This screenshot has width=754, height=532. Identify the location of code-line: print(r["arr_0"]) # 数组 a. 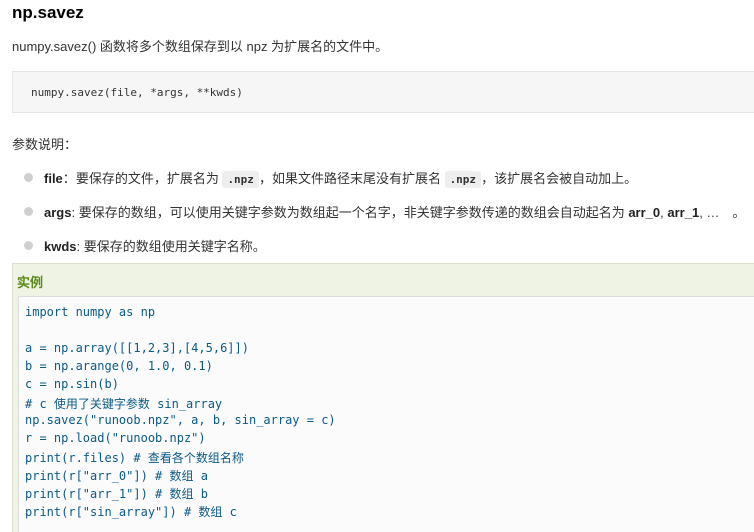
(116, 476).